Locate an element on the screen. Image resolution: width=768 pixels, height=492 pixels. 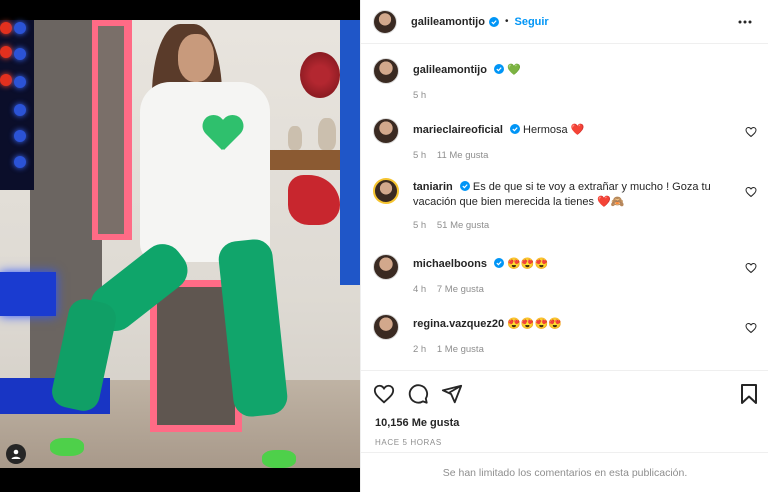
photo-blue-post is located at coordinates (350, 152).